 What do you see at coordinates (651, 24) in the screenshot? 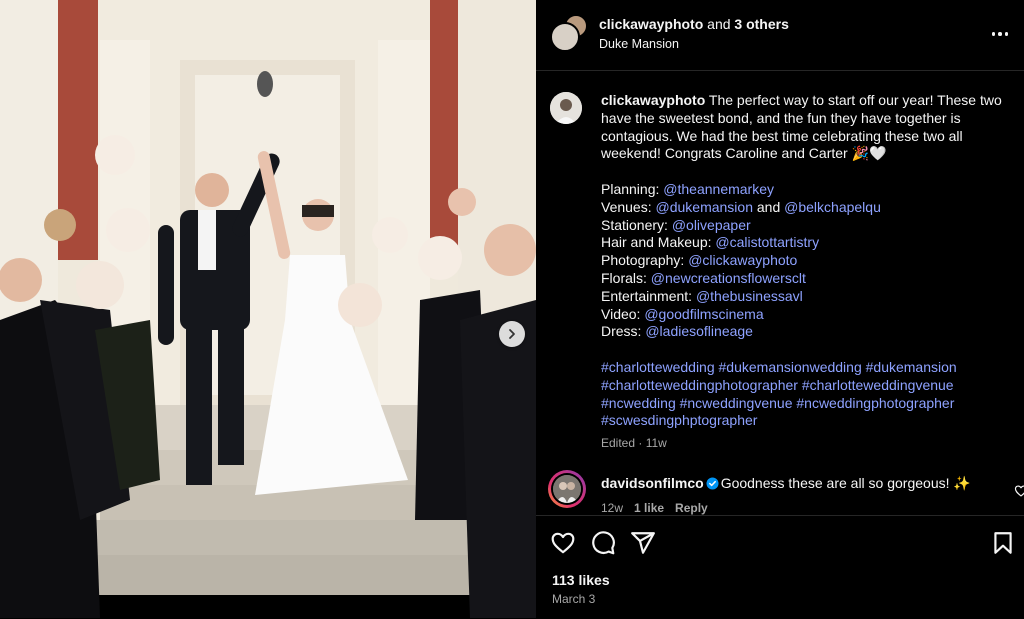
I see `author-username: clickawayphoto` at bounding box center [651, 24].